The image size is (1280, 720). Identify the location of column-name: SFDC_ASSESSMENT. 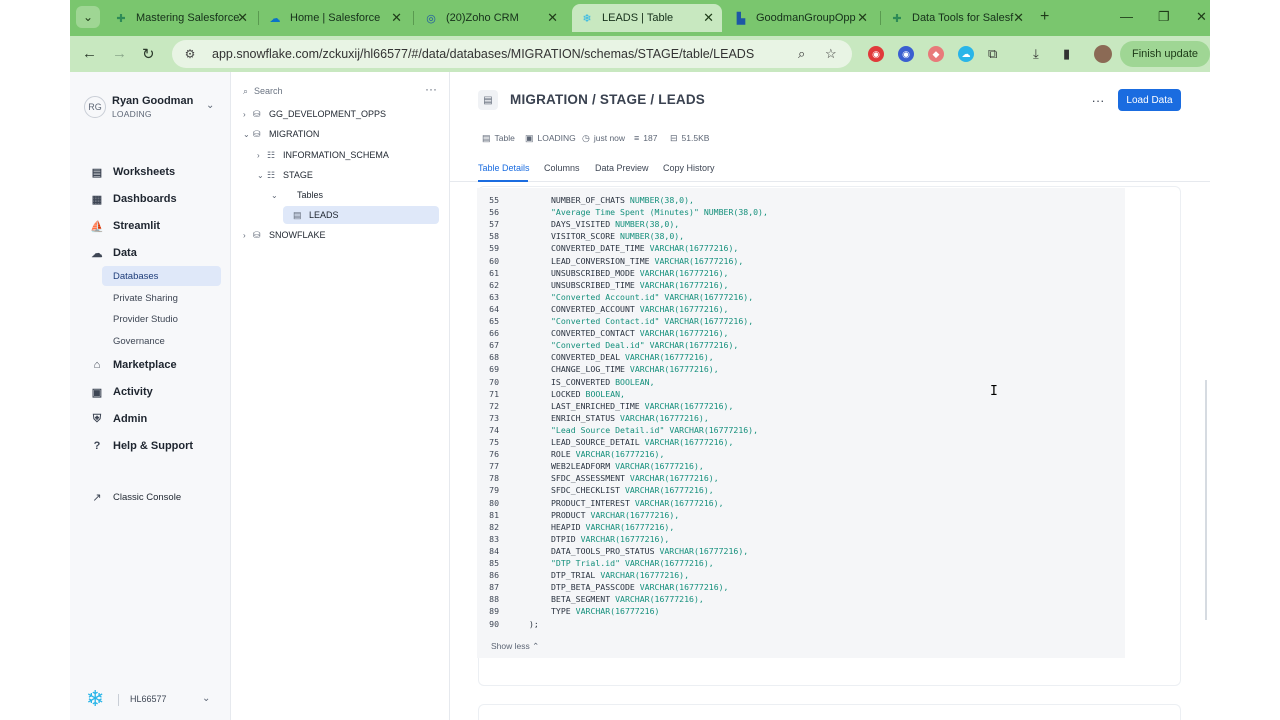
(588, 478).